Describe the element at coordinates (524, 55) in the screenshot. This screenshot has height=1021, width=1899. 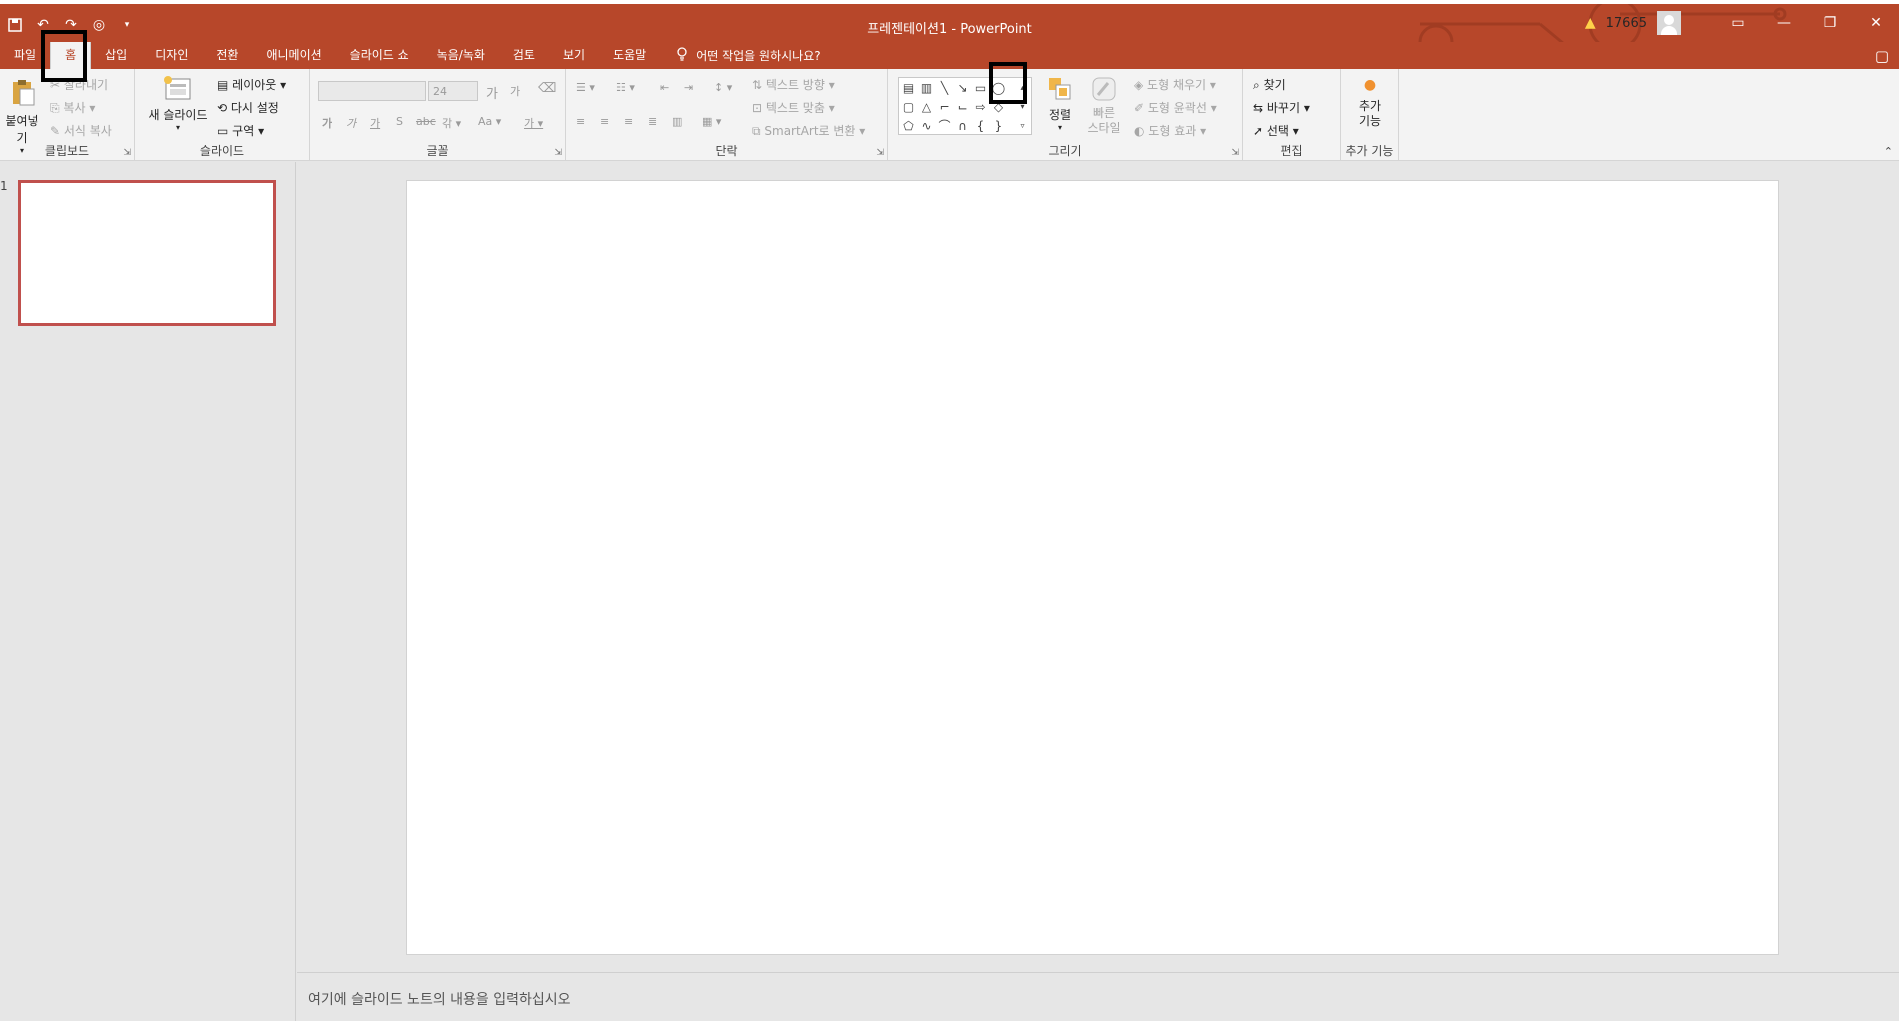
I see `tab-8: 검토` at that location.